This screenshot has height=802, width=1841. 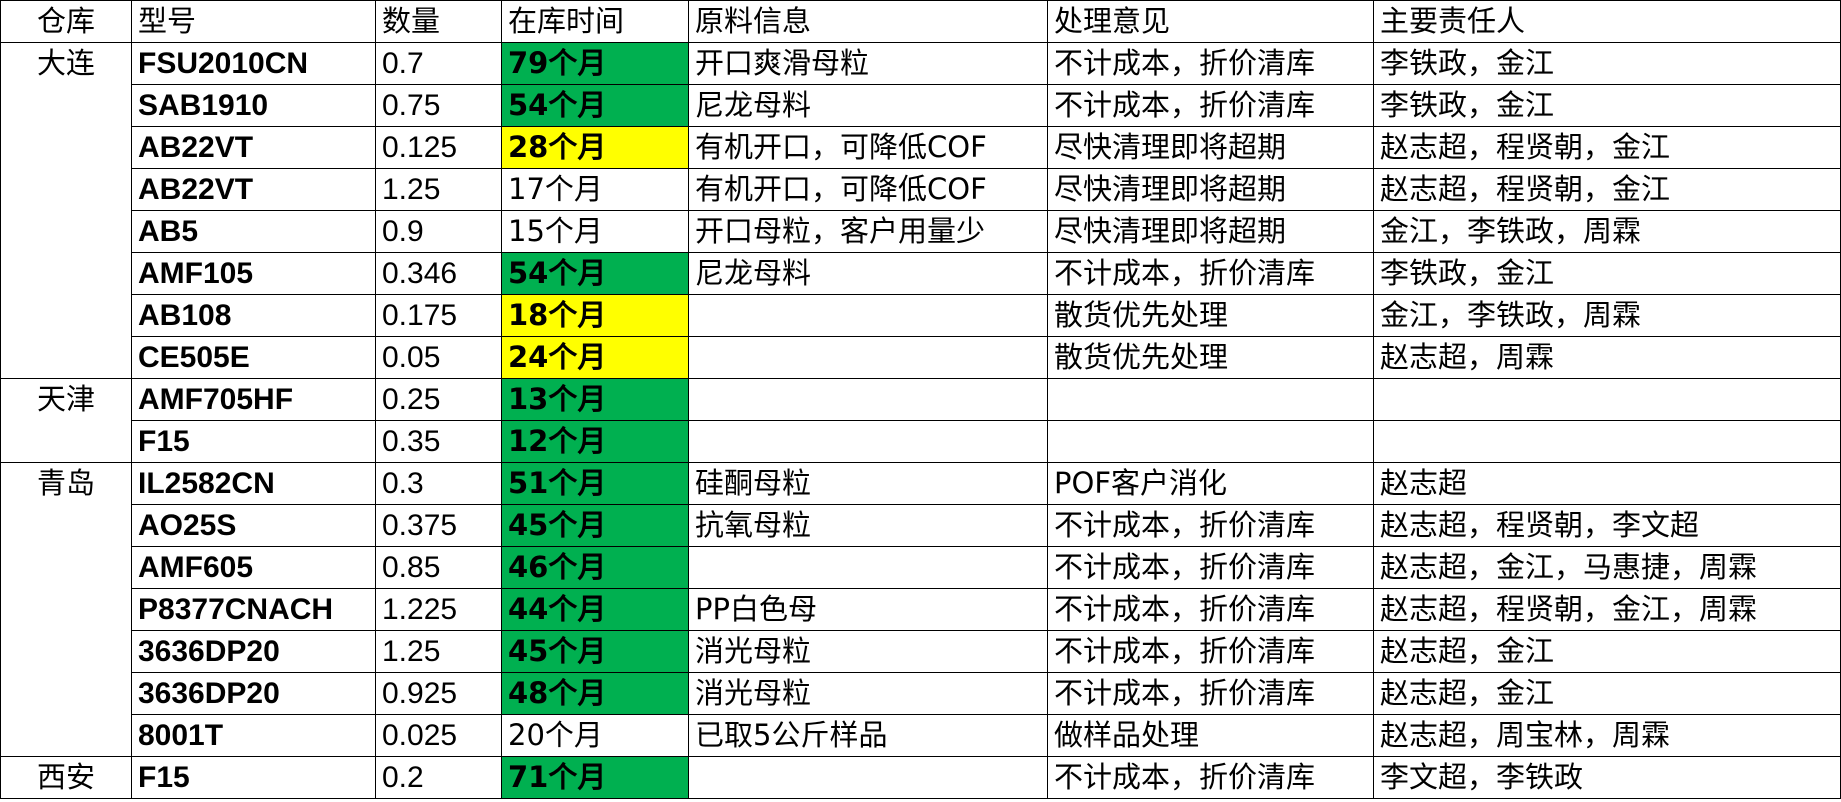 I want to click on age-cell: 24个月, so click(x=595, y=357).